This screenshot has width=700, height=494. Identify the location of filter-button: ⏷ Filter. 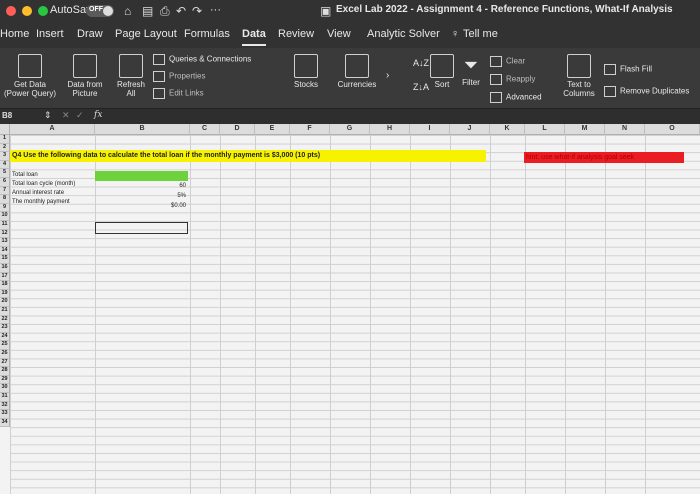
(471, 70).